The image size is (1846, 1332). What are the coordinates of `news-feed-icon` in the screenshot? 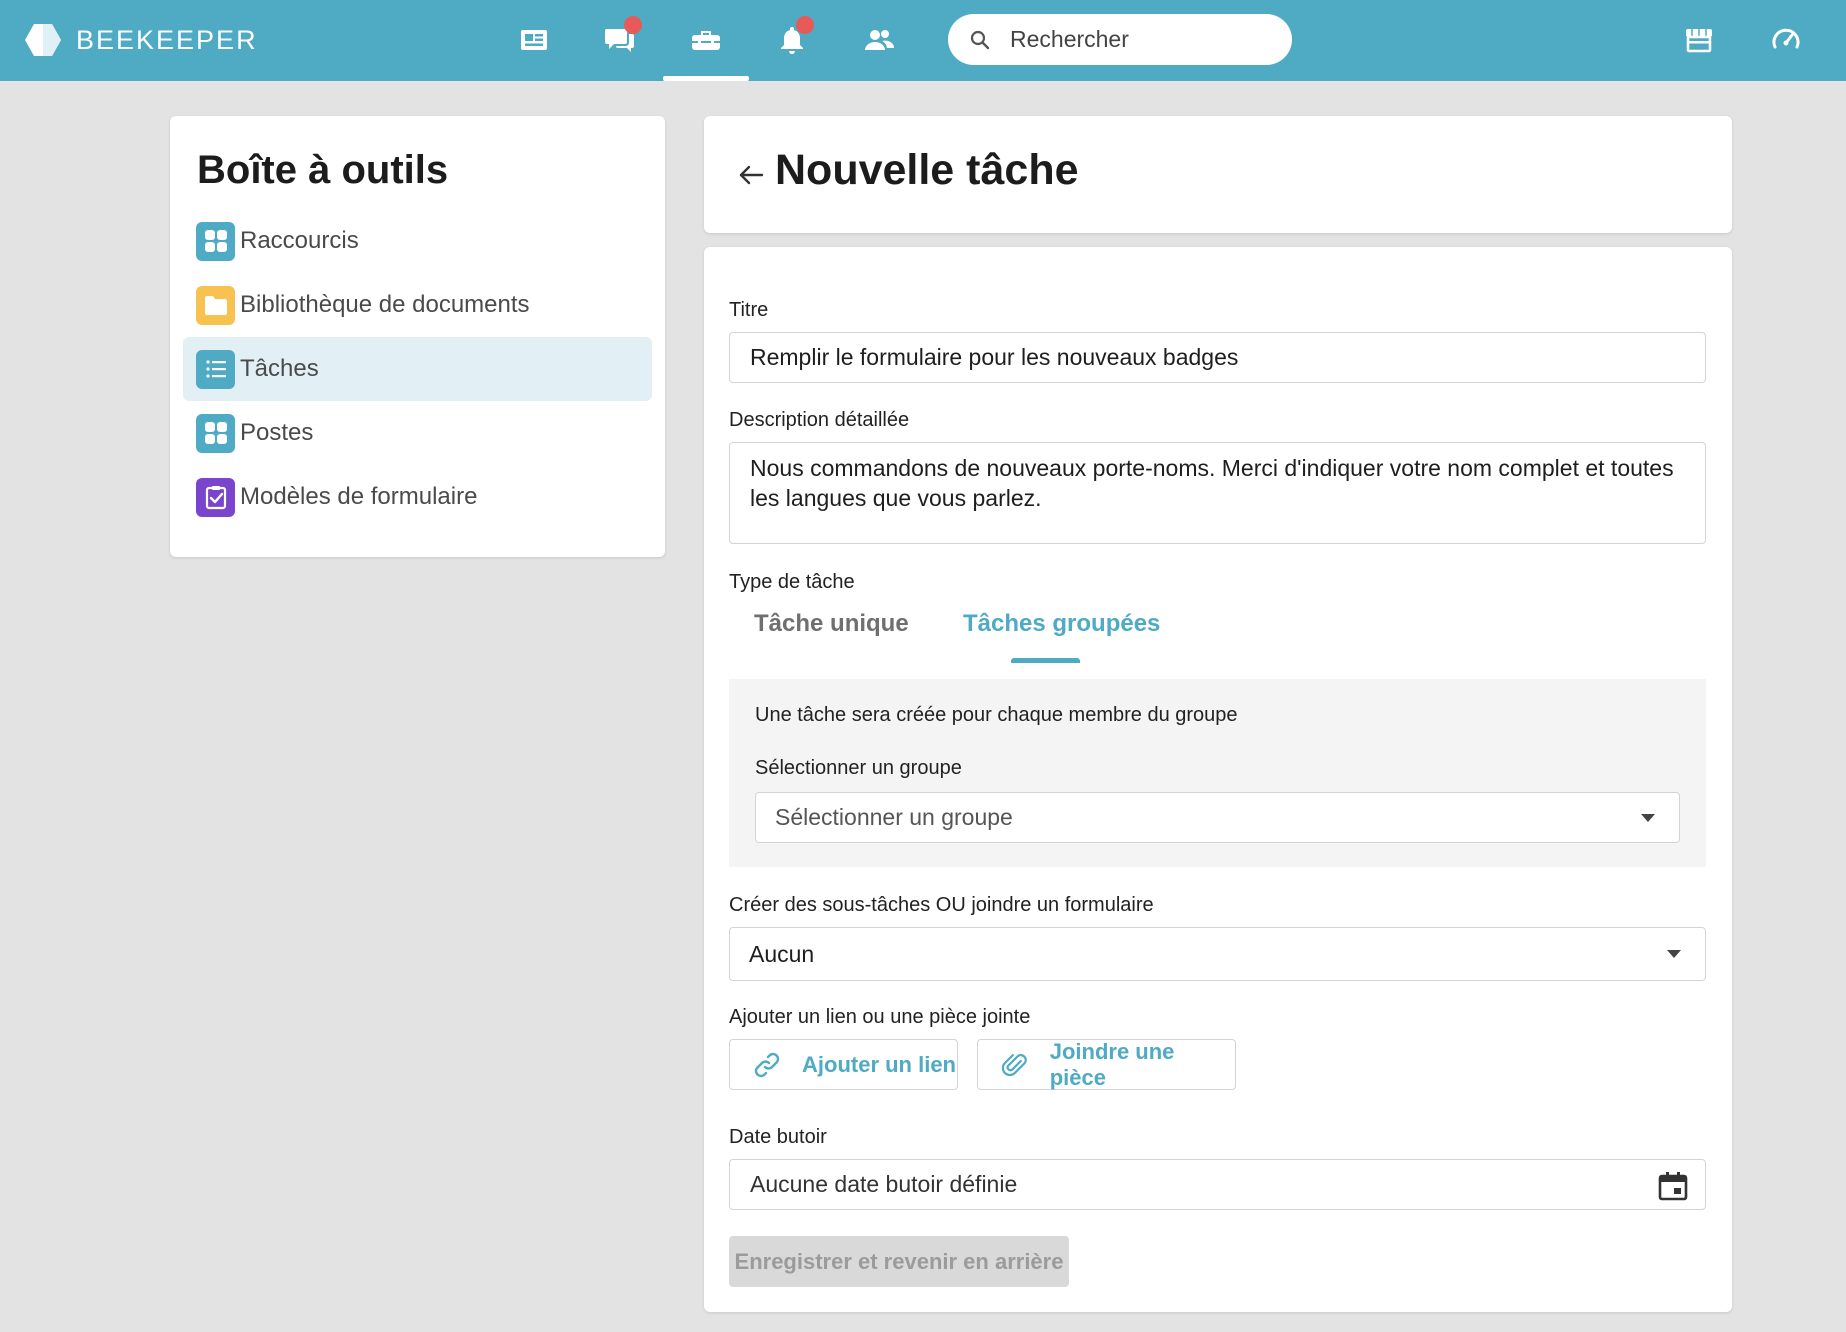 It's located at (534, 40).